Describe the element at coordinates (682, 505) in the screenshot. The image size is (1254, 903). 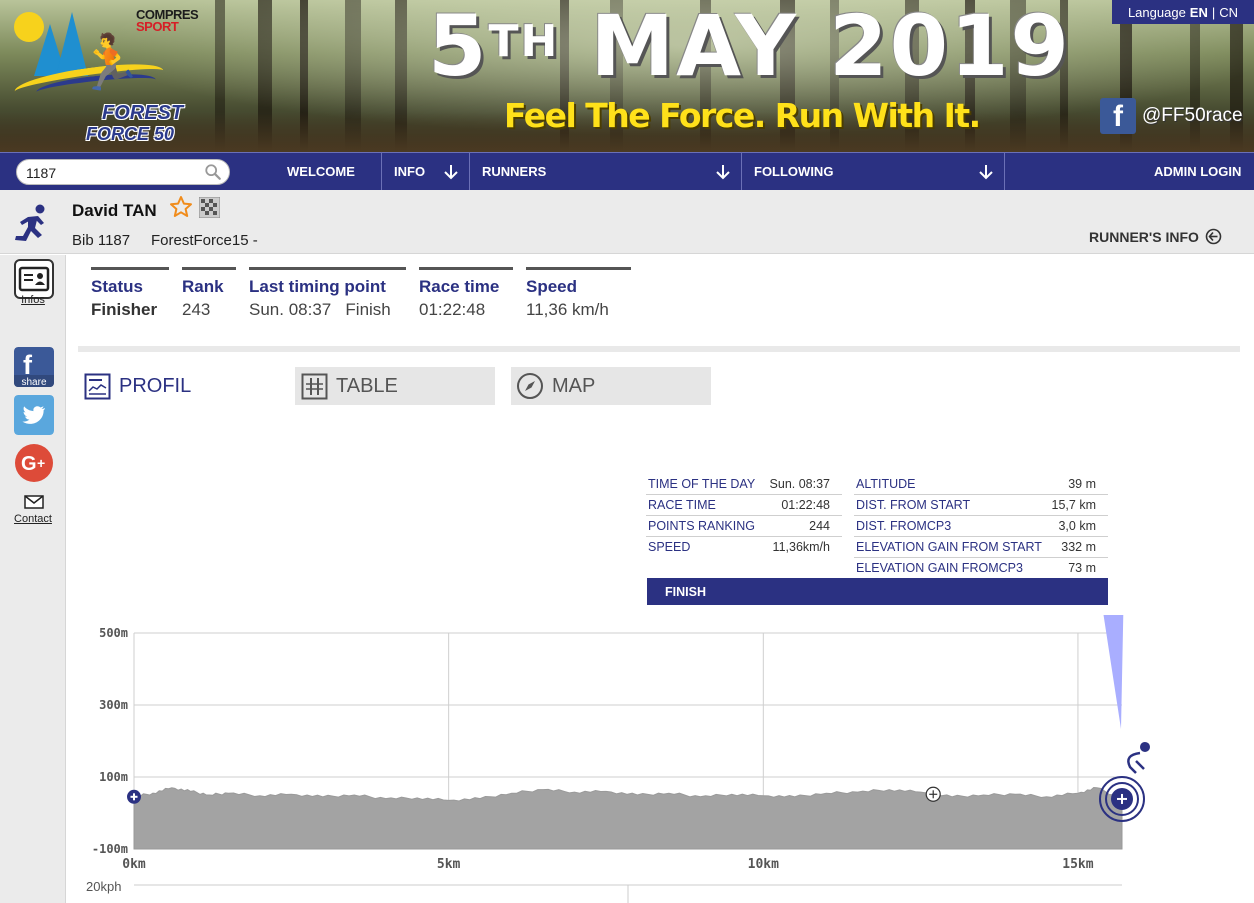
I see `info-key: RACE TIME` at that location.